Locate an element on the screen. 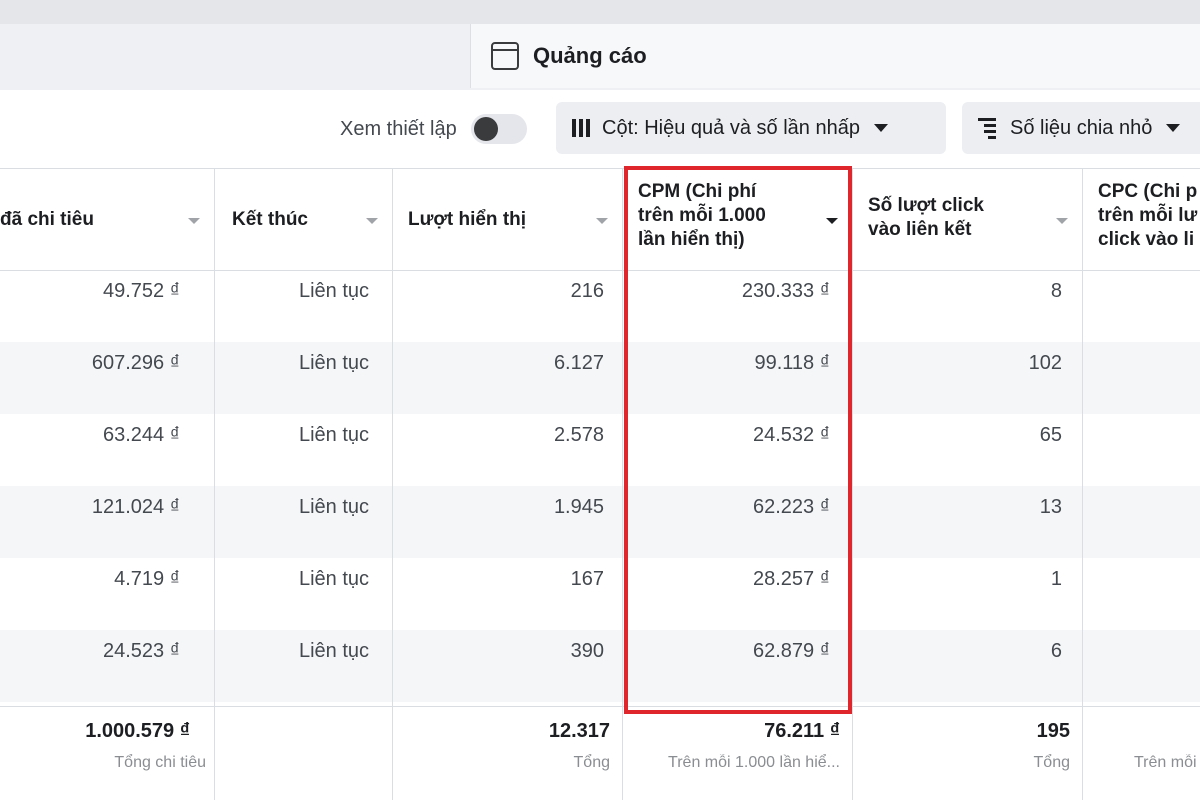 The width and height of the screenshot is (1200, 800). cell-spent: 63.244 ₫ is located at coordinates (141, 435).